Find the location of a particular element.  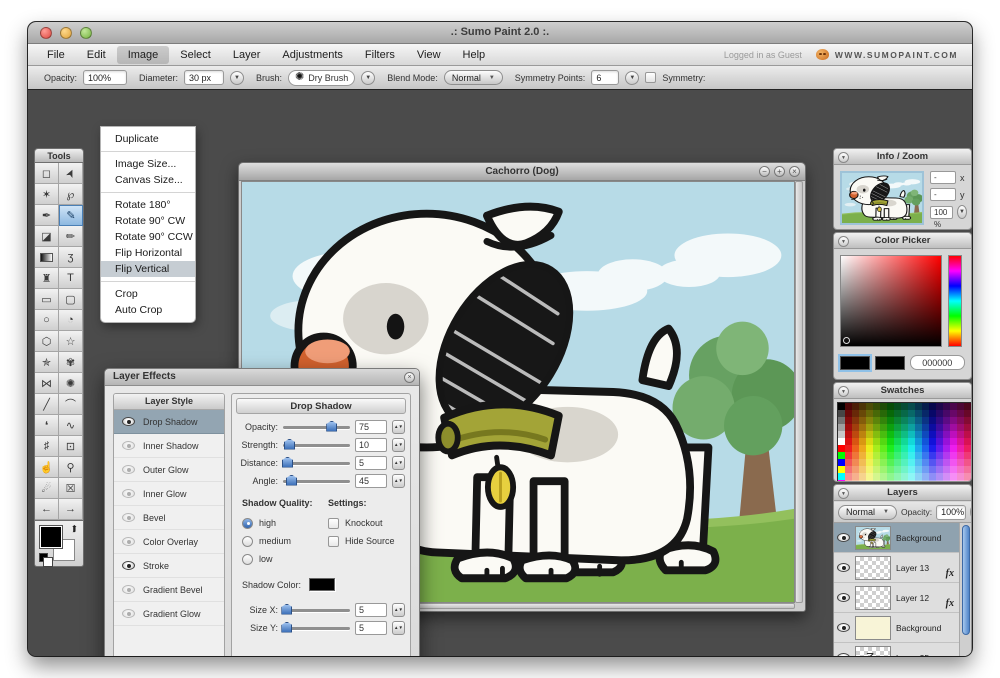

menu-item-flip-horizontal: Flip Horizontal is located at coordinates (148, 253).